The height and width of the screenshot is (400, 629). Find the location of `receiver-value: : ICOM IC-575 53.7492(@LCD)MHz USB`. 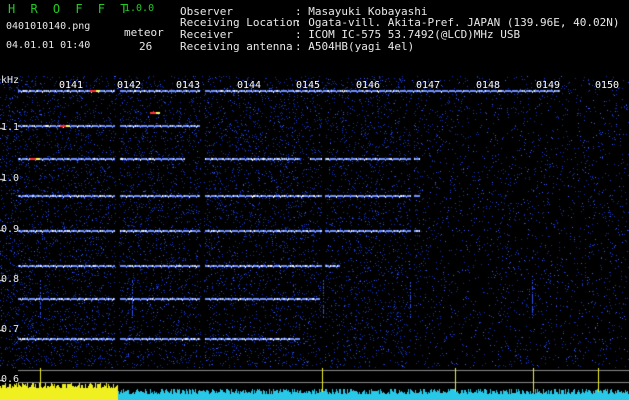

receiver-value: : ICOM IC-575 53.7492(@LCD)MHz USB is located at coordinates (408, 34).